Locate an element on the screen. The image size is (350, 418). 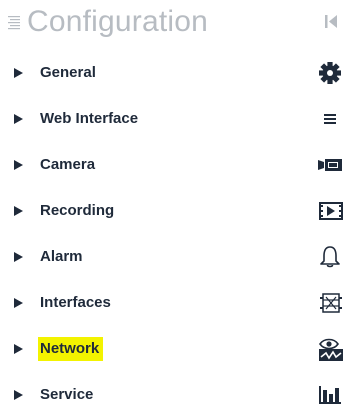
interfaces-icon is located at coordinates (330, 303).